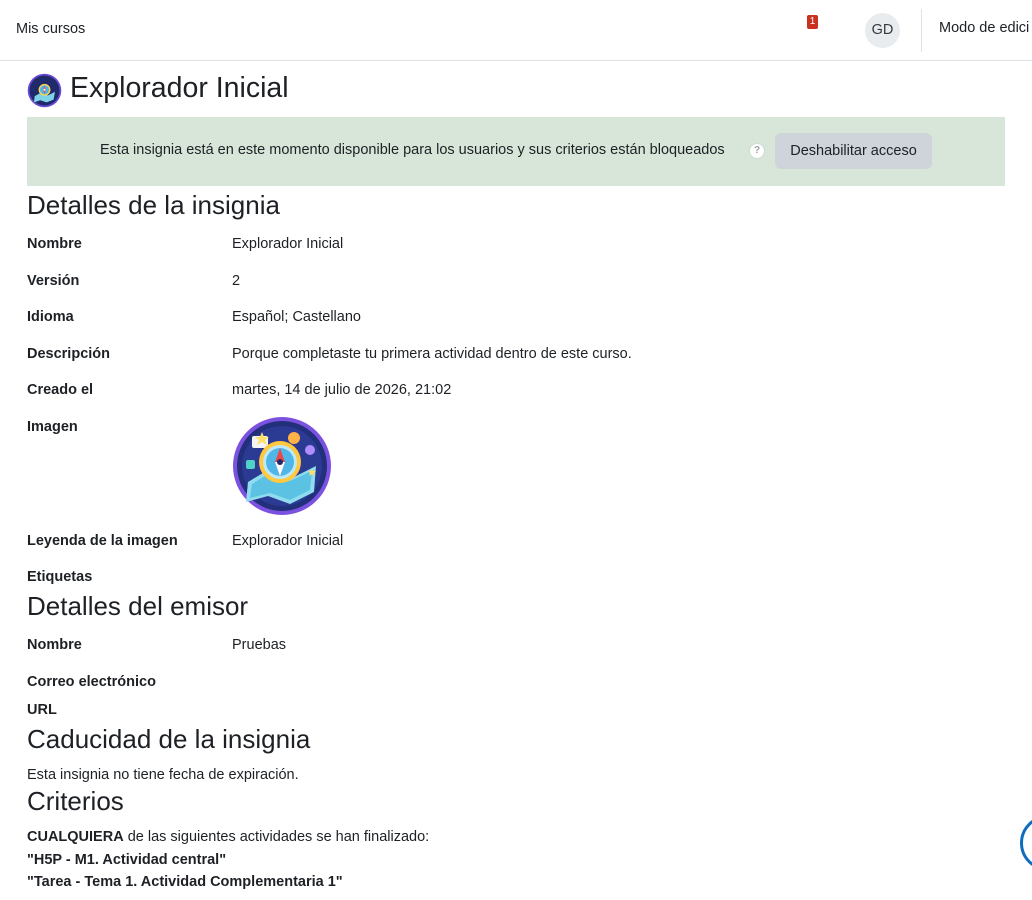 This screenshot has width=1032, height=900. I want to click on detail-value-language: Español; Castellano, so click(296, 317).